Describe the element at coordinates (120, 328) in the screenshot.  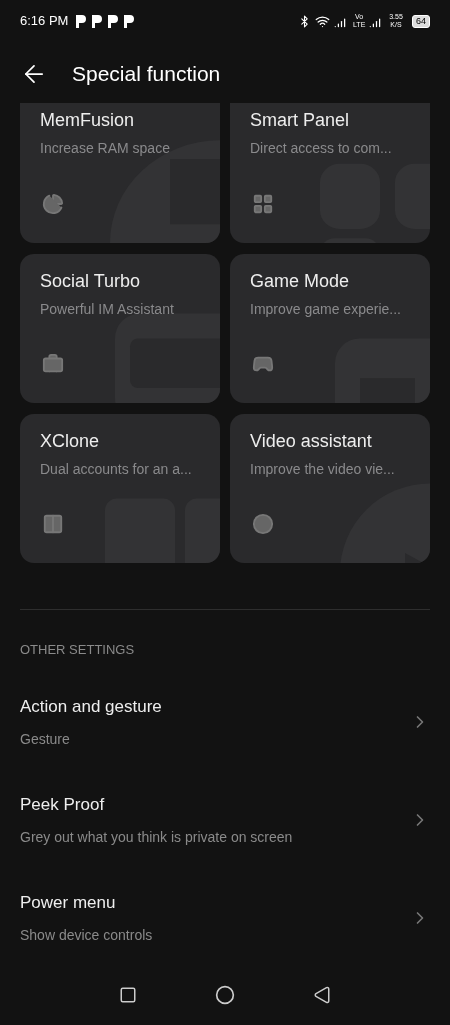
I see `feature-card: Social Turbo Powerful IM Assistant` at that location.